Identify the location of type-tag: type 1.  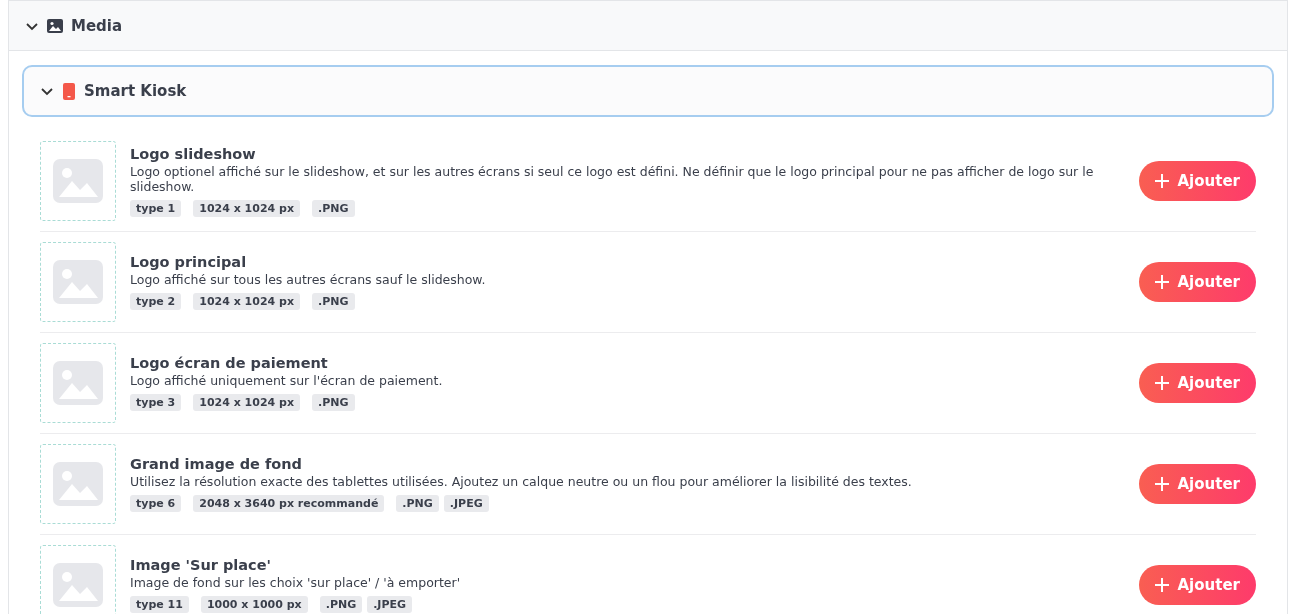
(156, 208).